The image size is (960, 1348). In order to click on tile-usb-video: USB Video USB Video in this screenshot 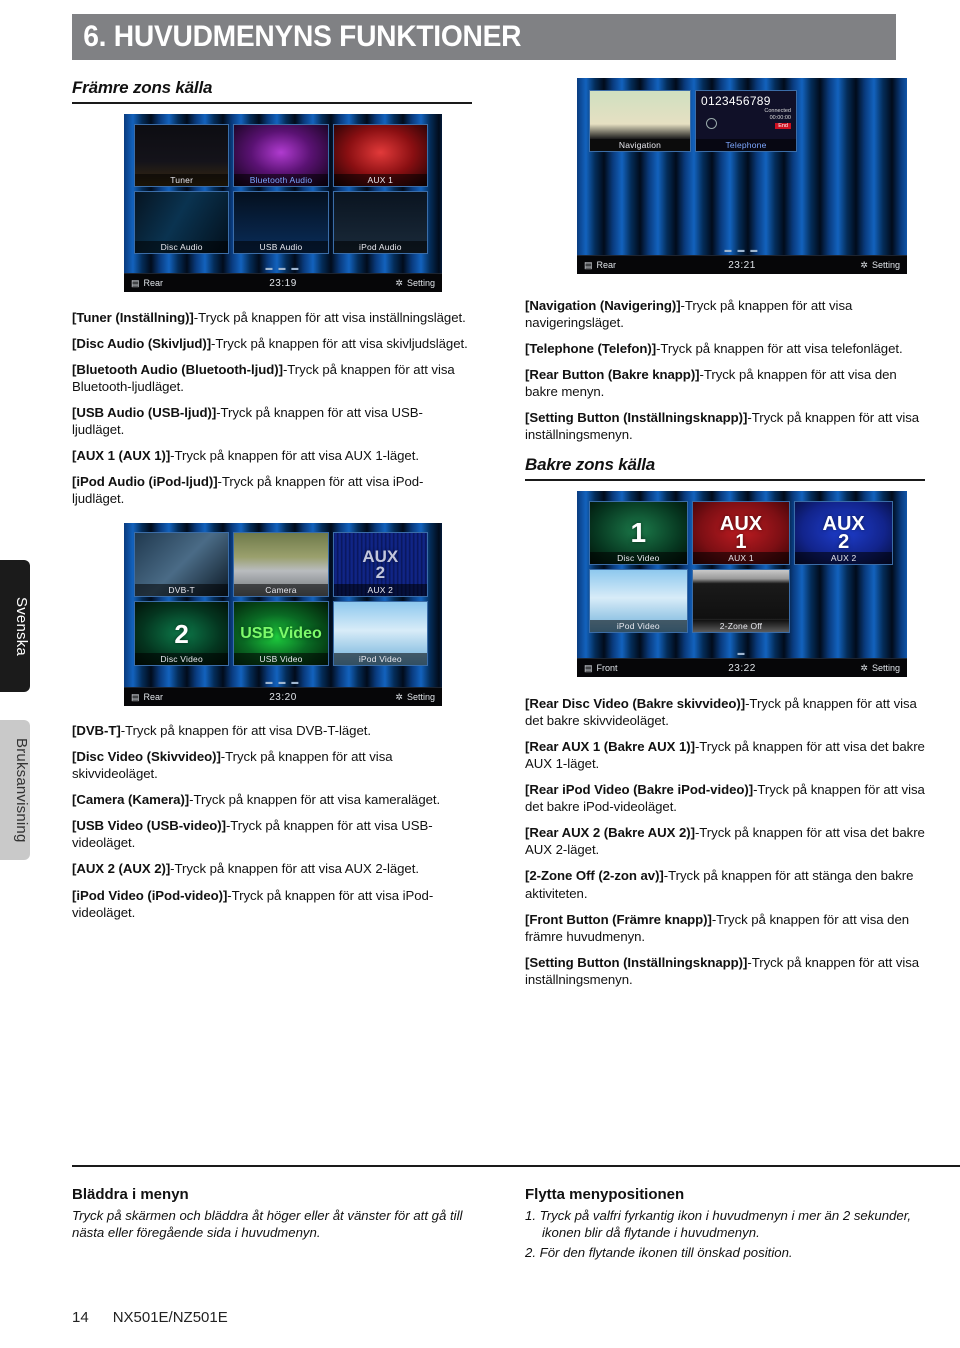, I will do `click(281, 634)`.